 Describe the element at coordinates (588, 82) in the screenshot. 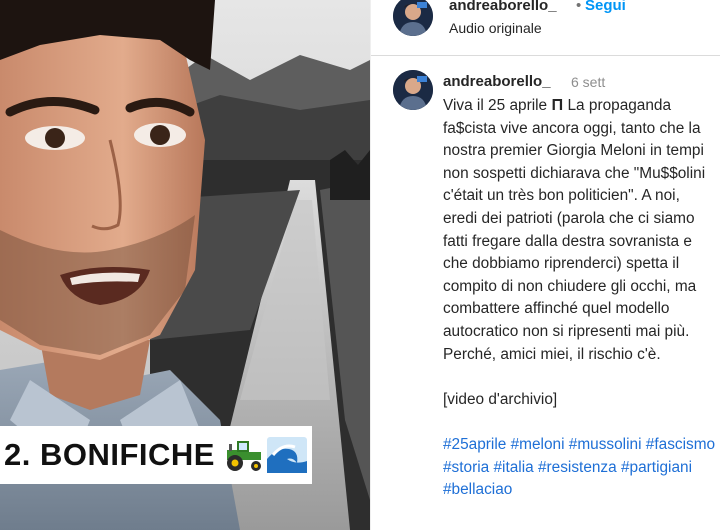

I see `comment-timestamp: 6 sett` at that location.